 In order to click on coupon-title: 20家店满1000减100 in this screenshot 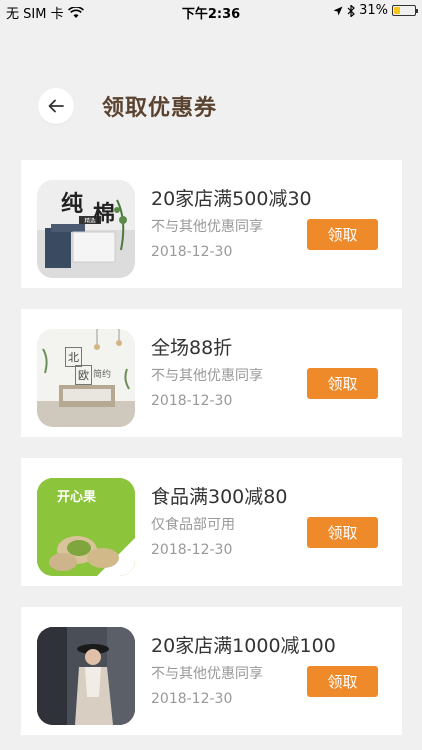, I will do `click(243, 646)`.